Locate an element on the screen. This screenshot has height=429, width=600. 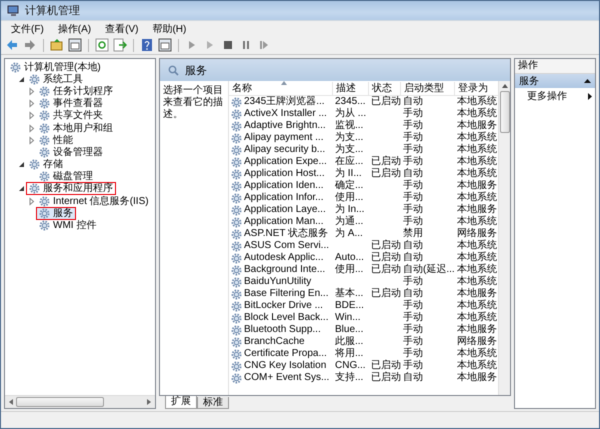
menu-item: 文件(F) is located at coordinates (27, 29).